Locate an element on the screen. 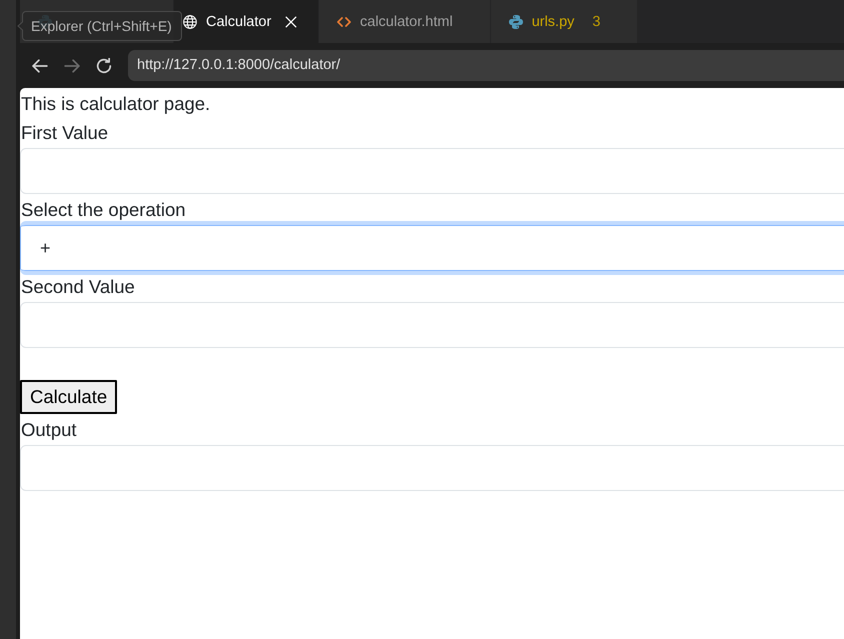 The image size is (844, 639). back-arrow-icon is located at coordinates (40, 66).